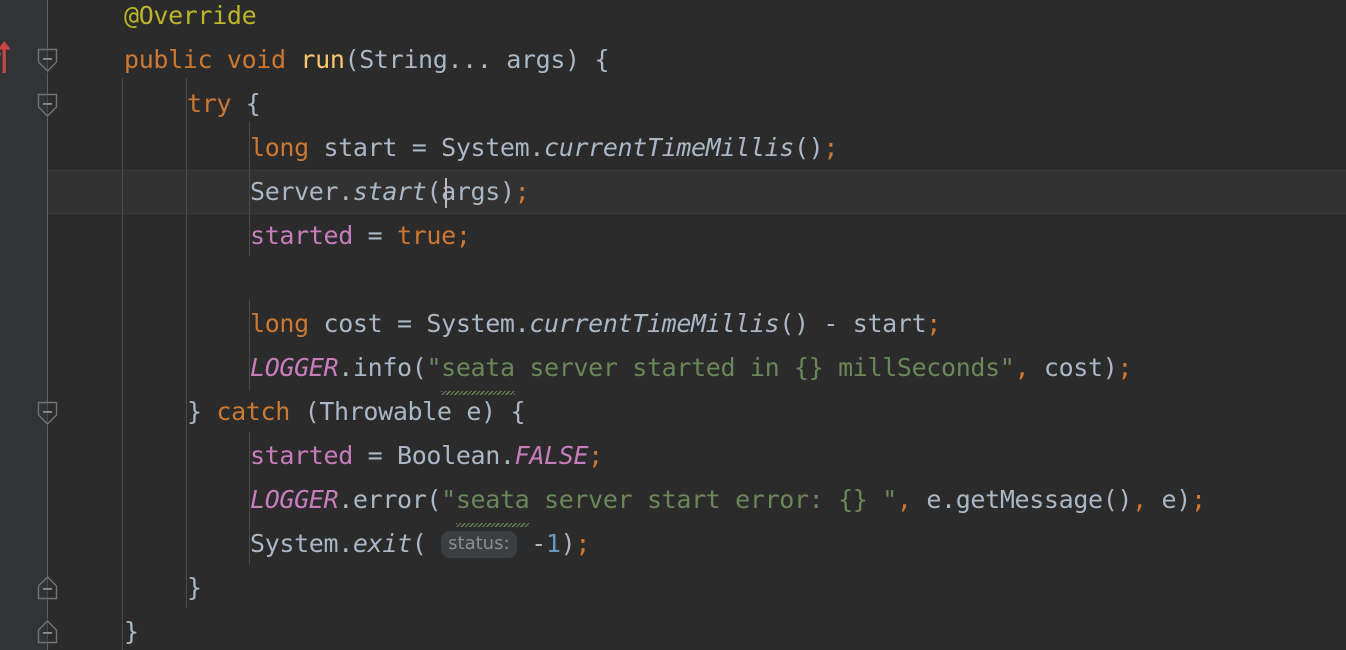 The image size is (1346, 650). I want to click on line-started-true: started = true;, so click(259, 236).